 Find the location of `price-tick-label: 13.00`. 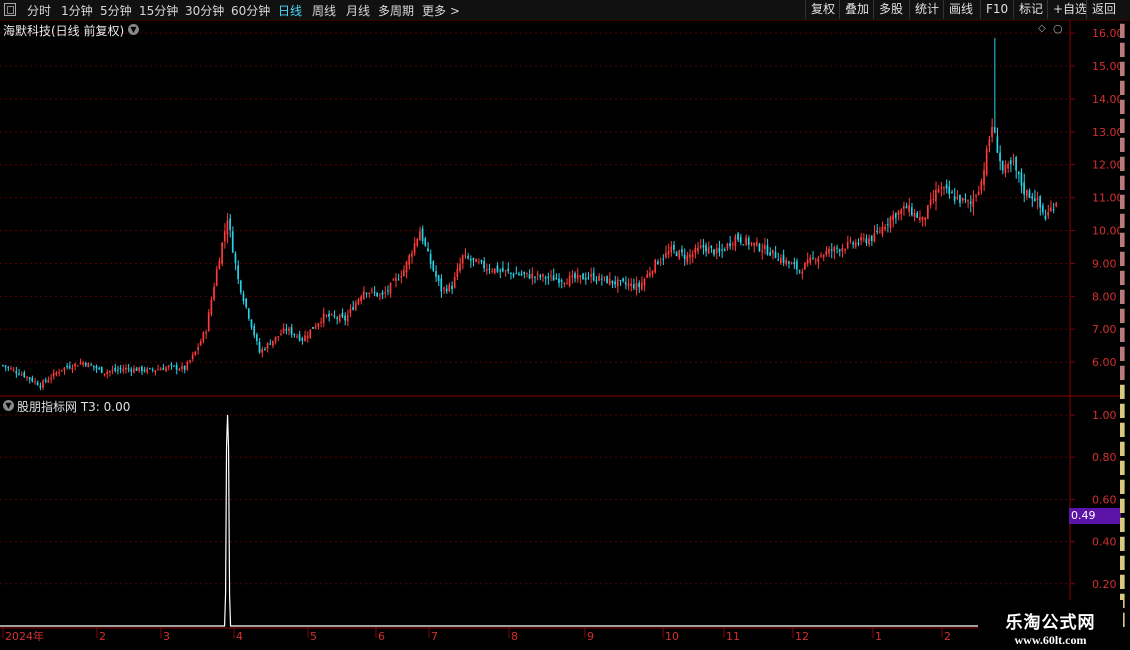

price-tick-label: 13.00 is located at coordinates (1106, 132).